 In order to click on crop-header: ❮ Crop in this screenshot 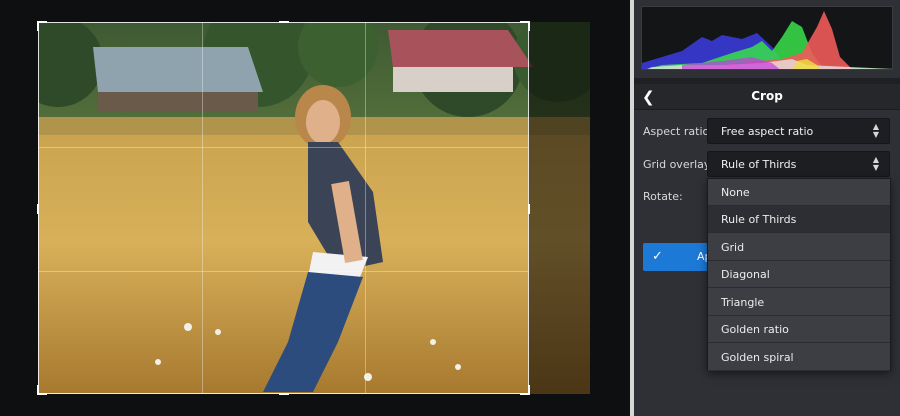, I will do `click(767, 97)`.